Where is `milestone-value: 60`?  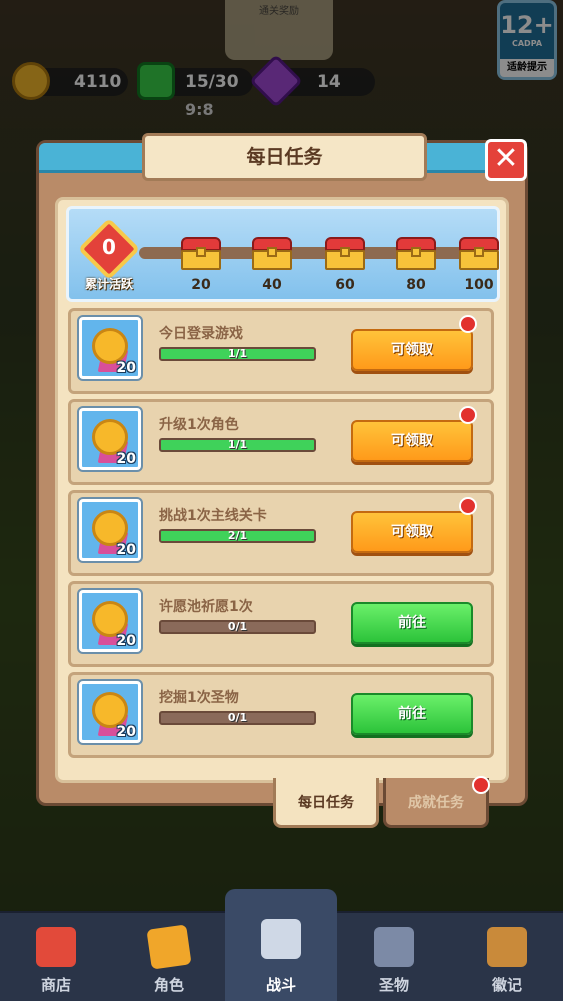
milestone-value: 60 is located at coordinates (345, 285).